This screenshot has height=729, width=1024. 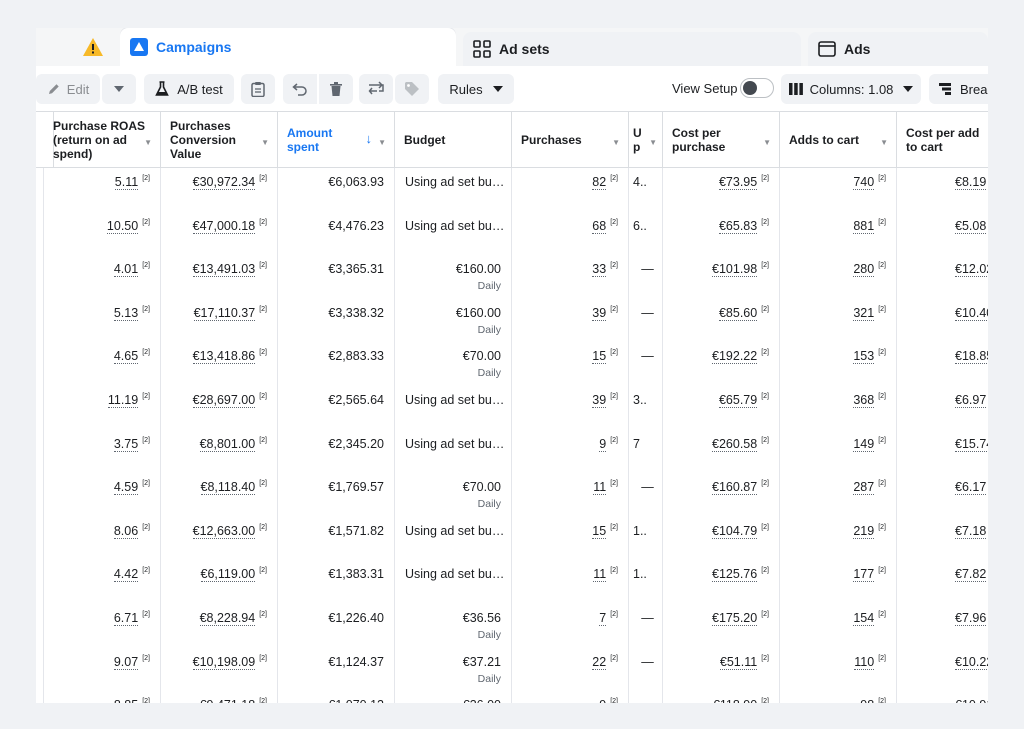 I want to click on cell-cost-per-purchase: €125.76 [2], so click(x=721, y=582).